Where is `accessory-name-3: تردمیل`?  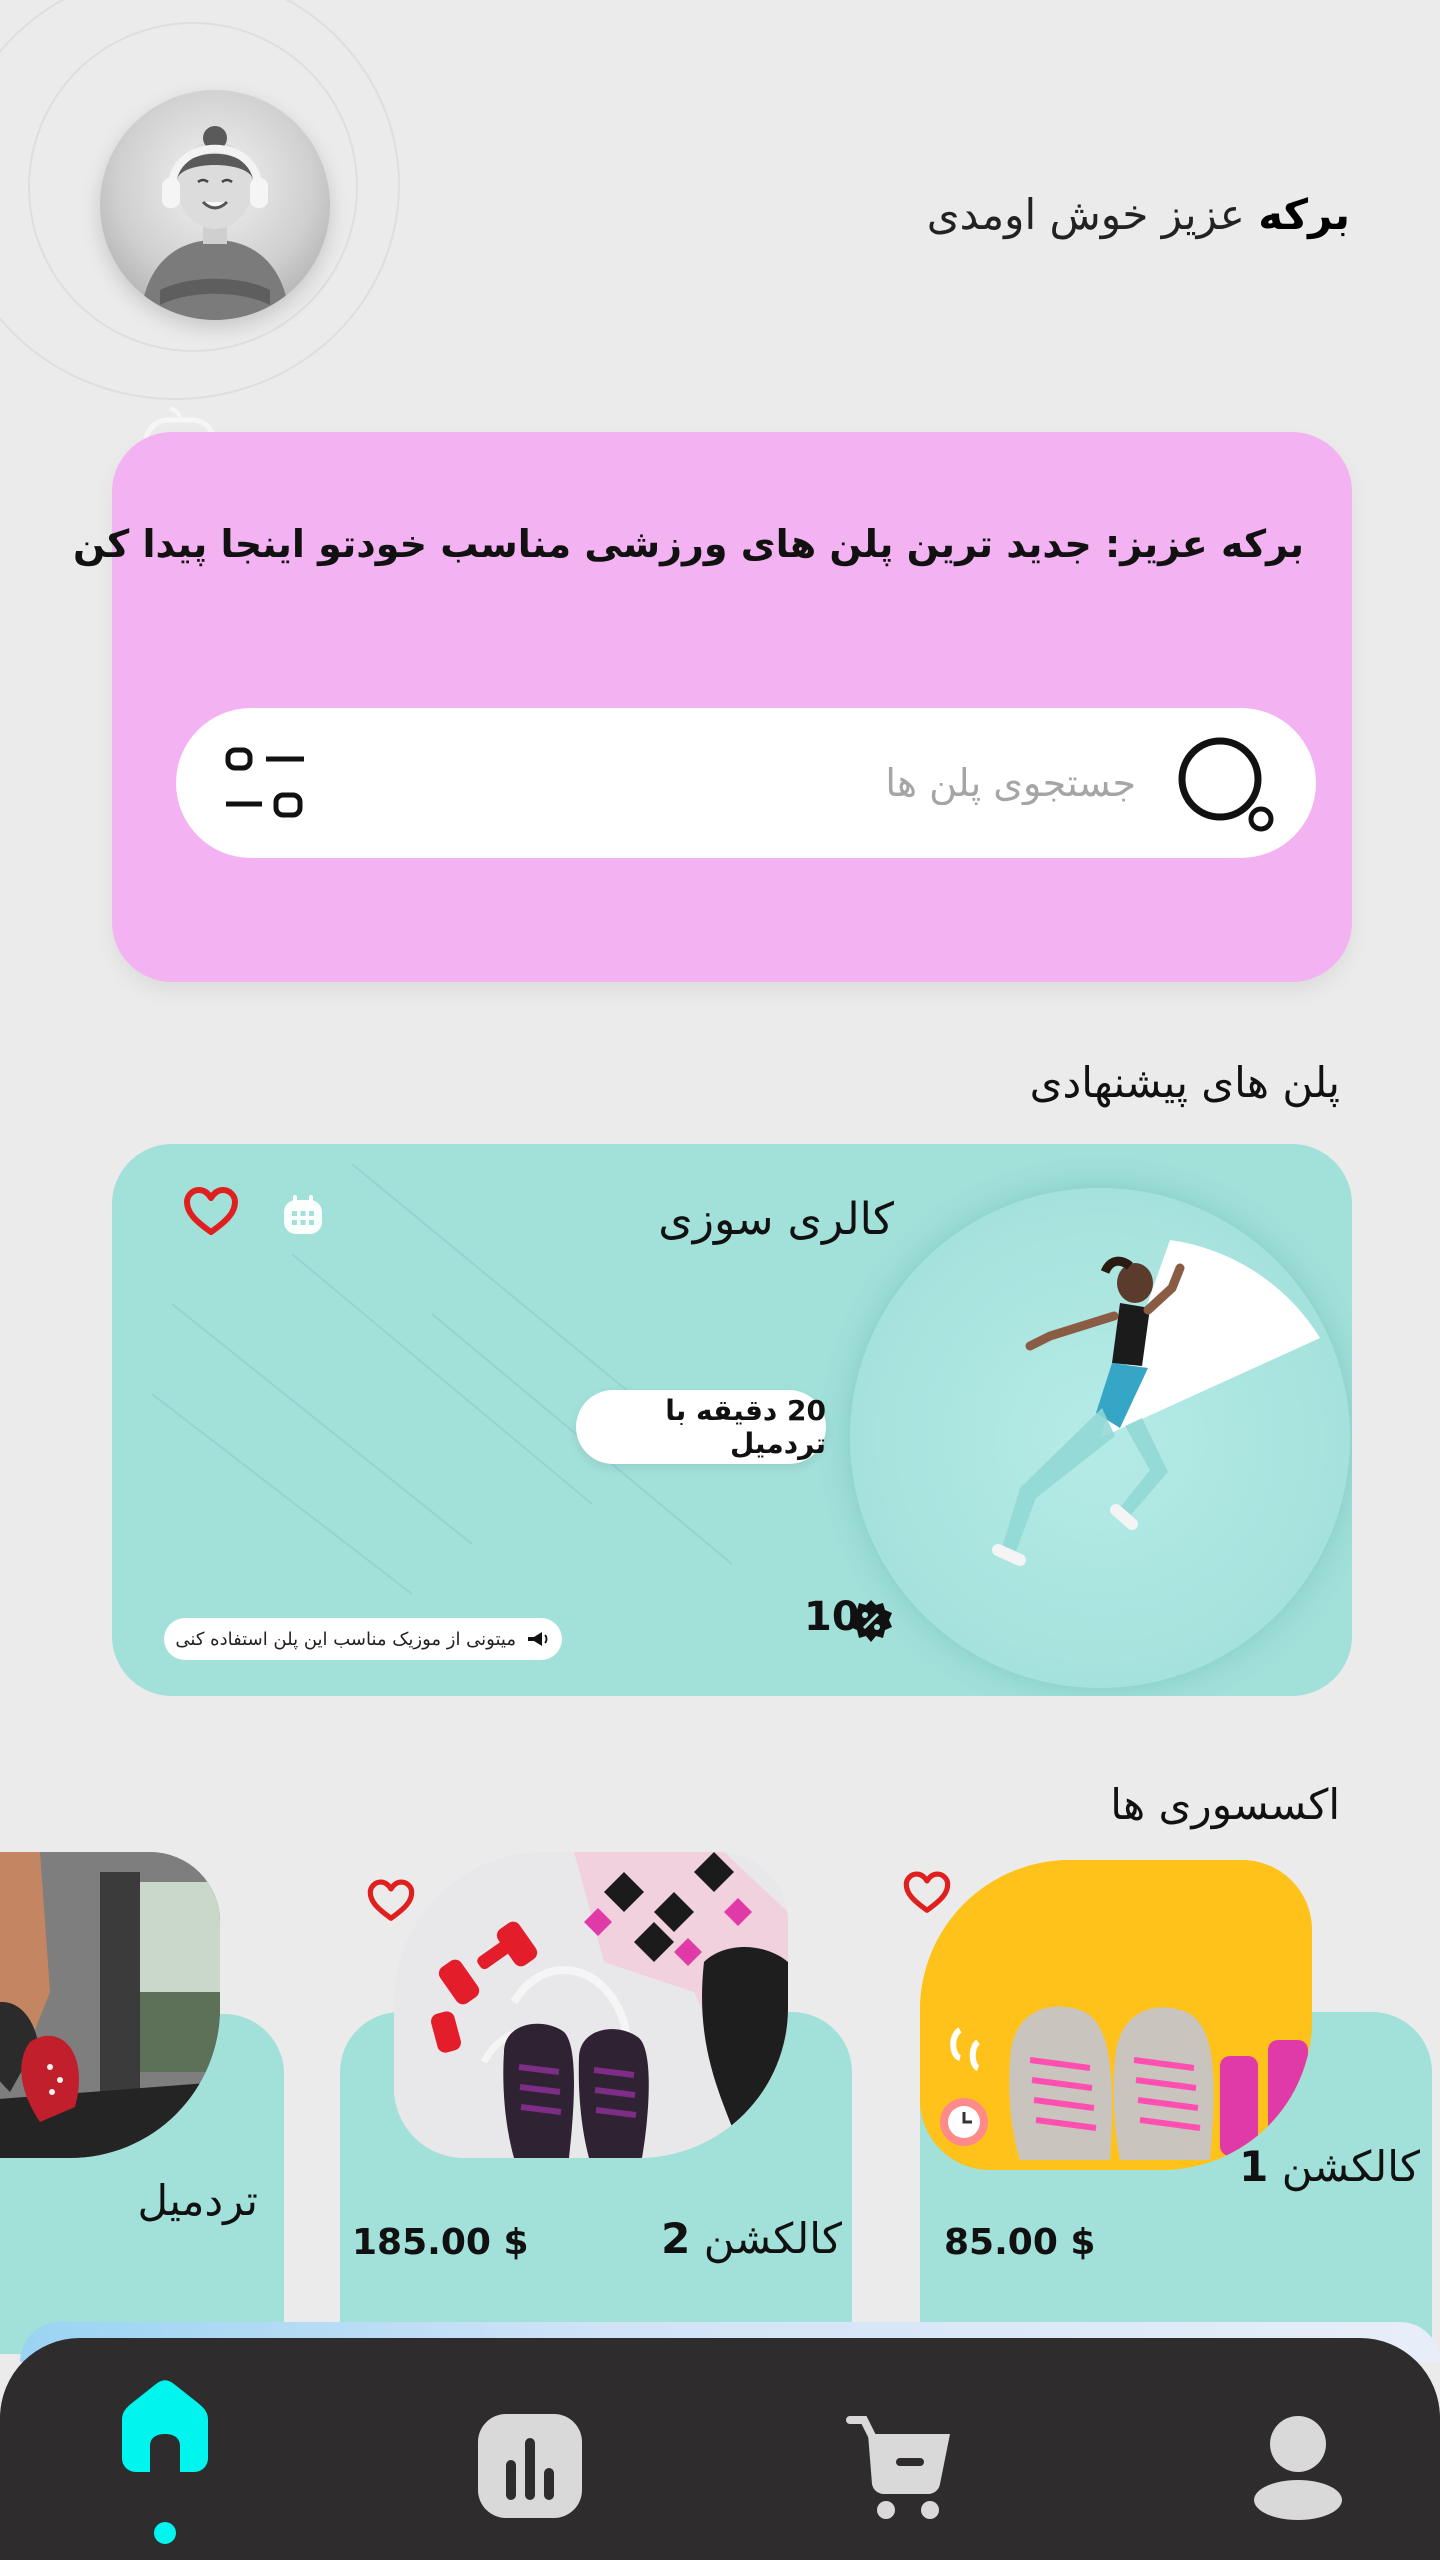
accessory-name-3: تردمیل is located at coordinates (197, 2200).